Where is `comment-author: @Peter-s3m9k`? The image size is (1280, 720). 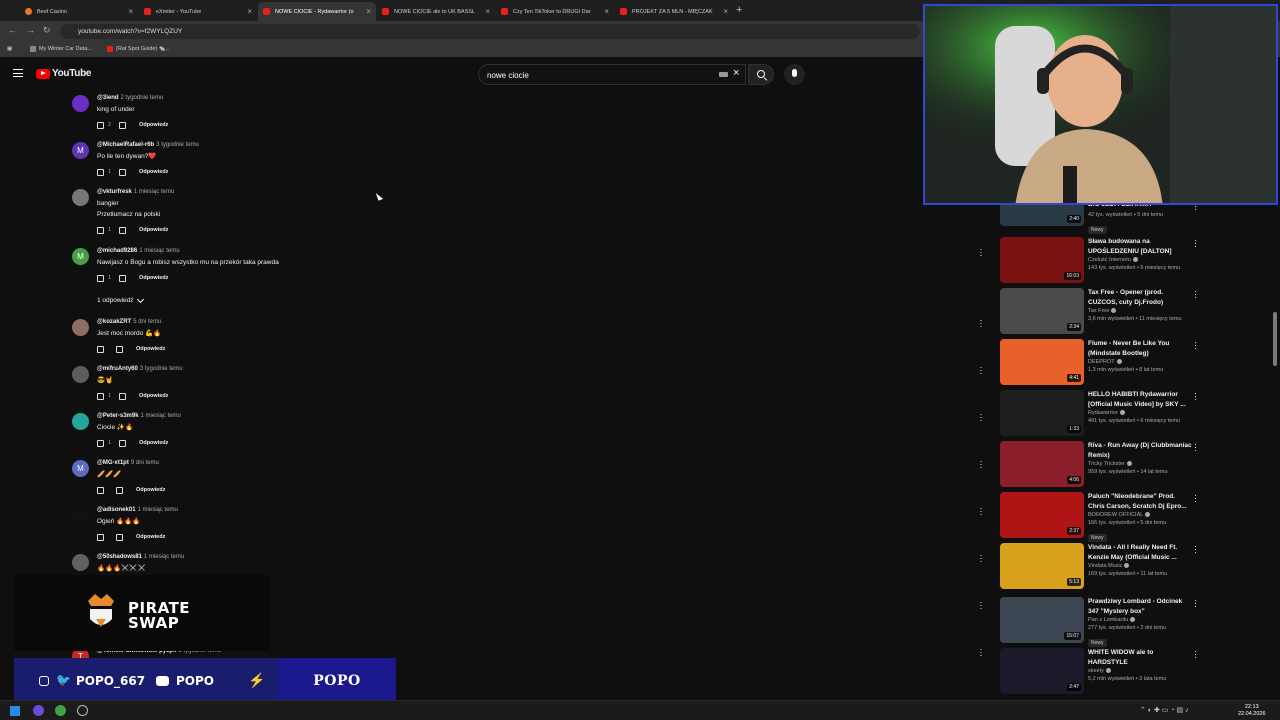
comment-author: @Peter-s3m9k is located at coordinates (118, 416).